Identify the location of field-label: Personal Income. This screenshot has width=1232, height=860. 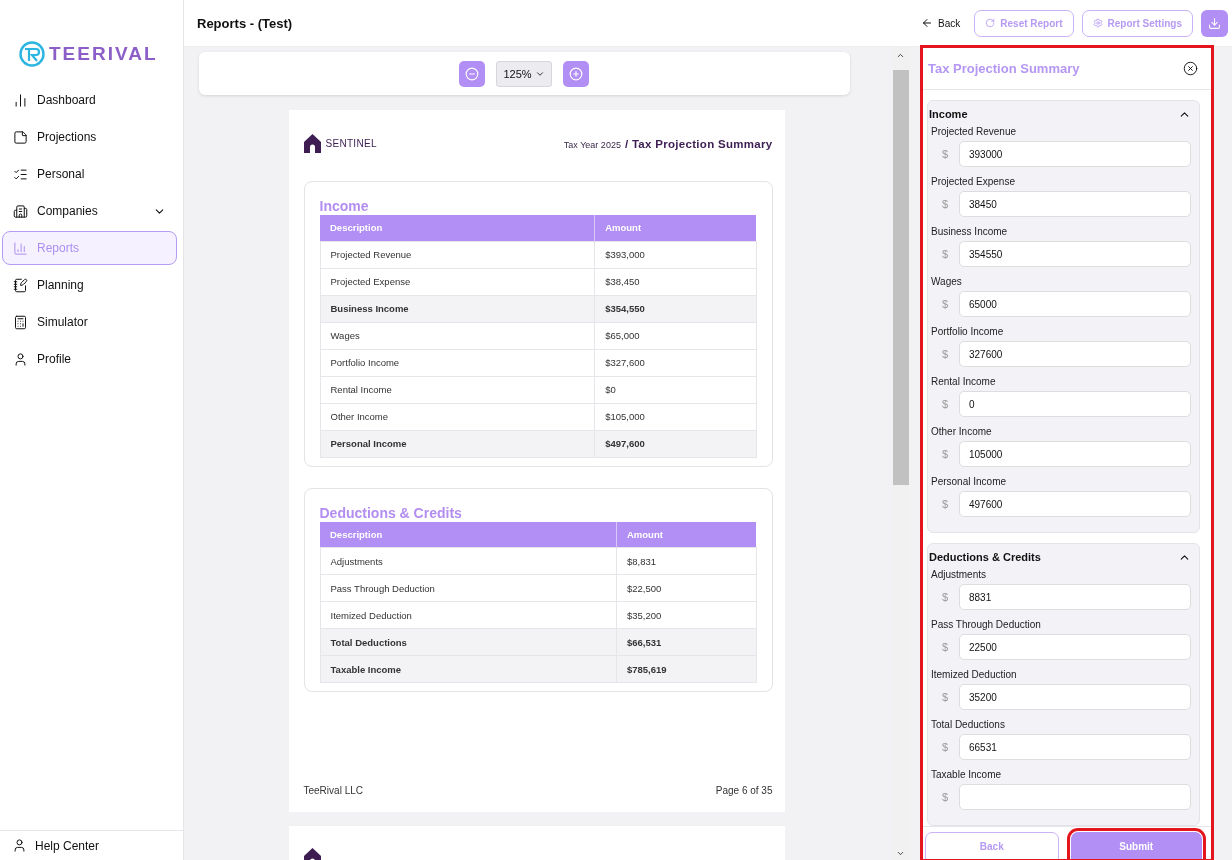
(969, 481).